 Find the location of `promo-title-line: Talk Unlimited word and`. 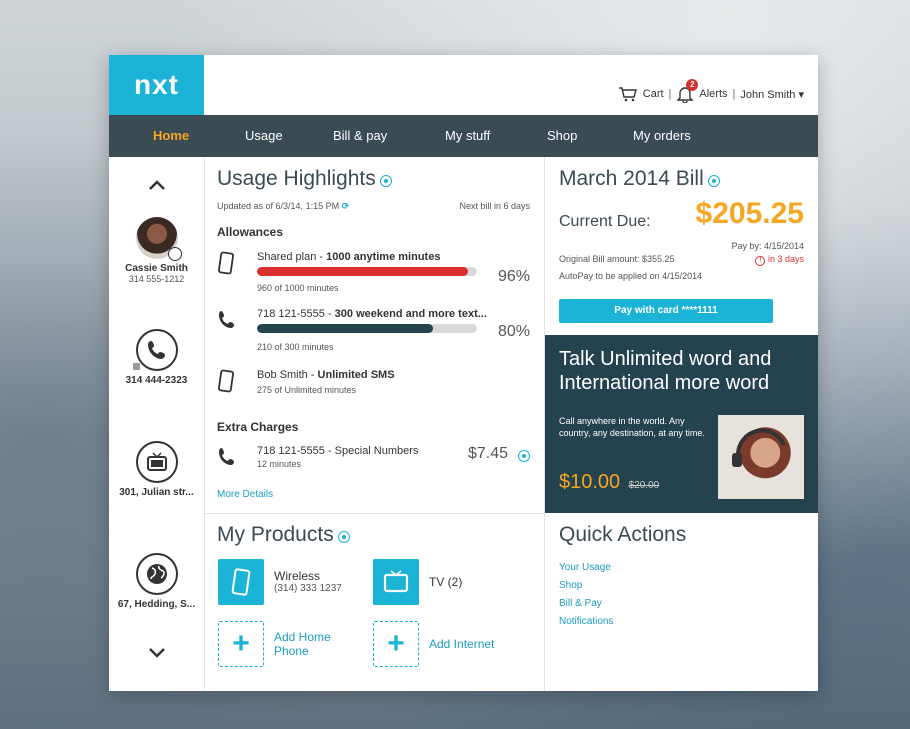

promo-title-line: Talk Unlimited word and is located at coordinates (665, 359).